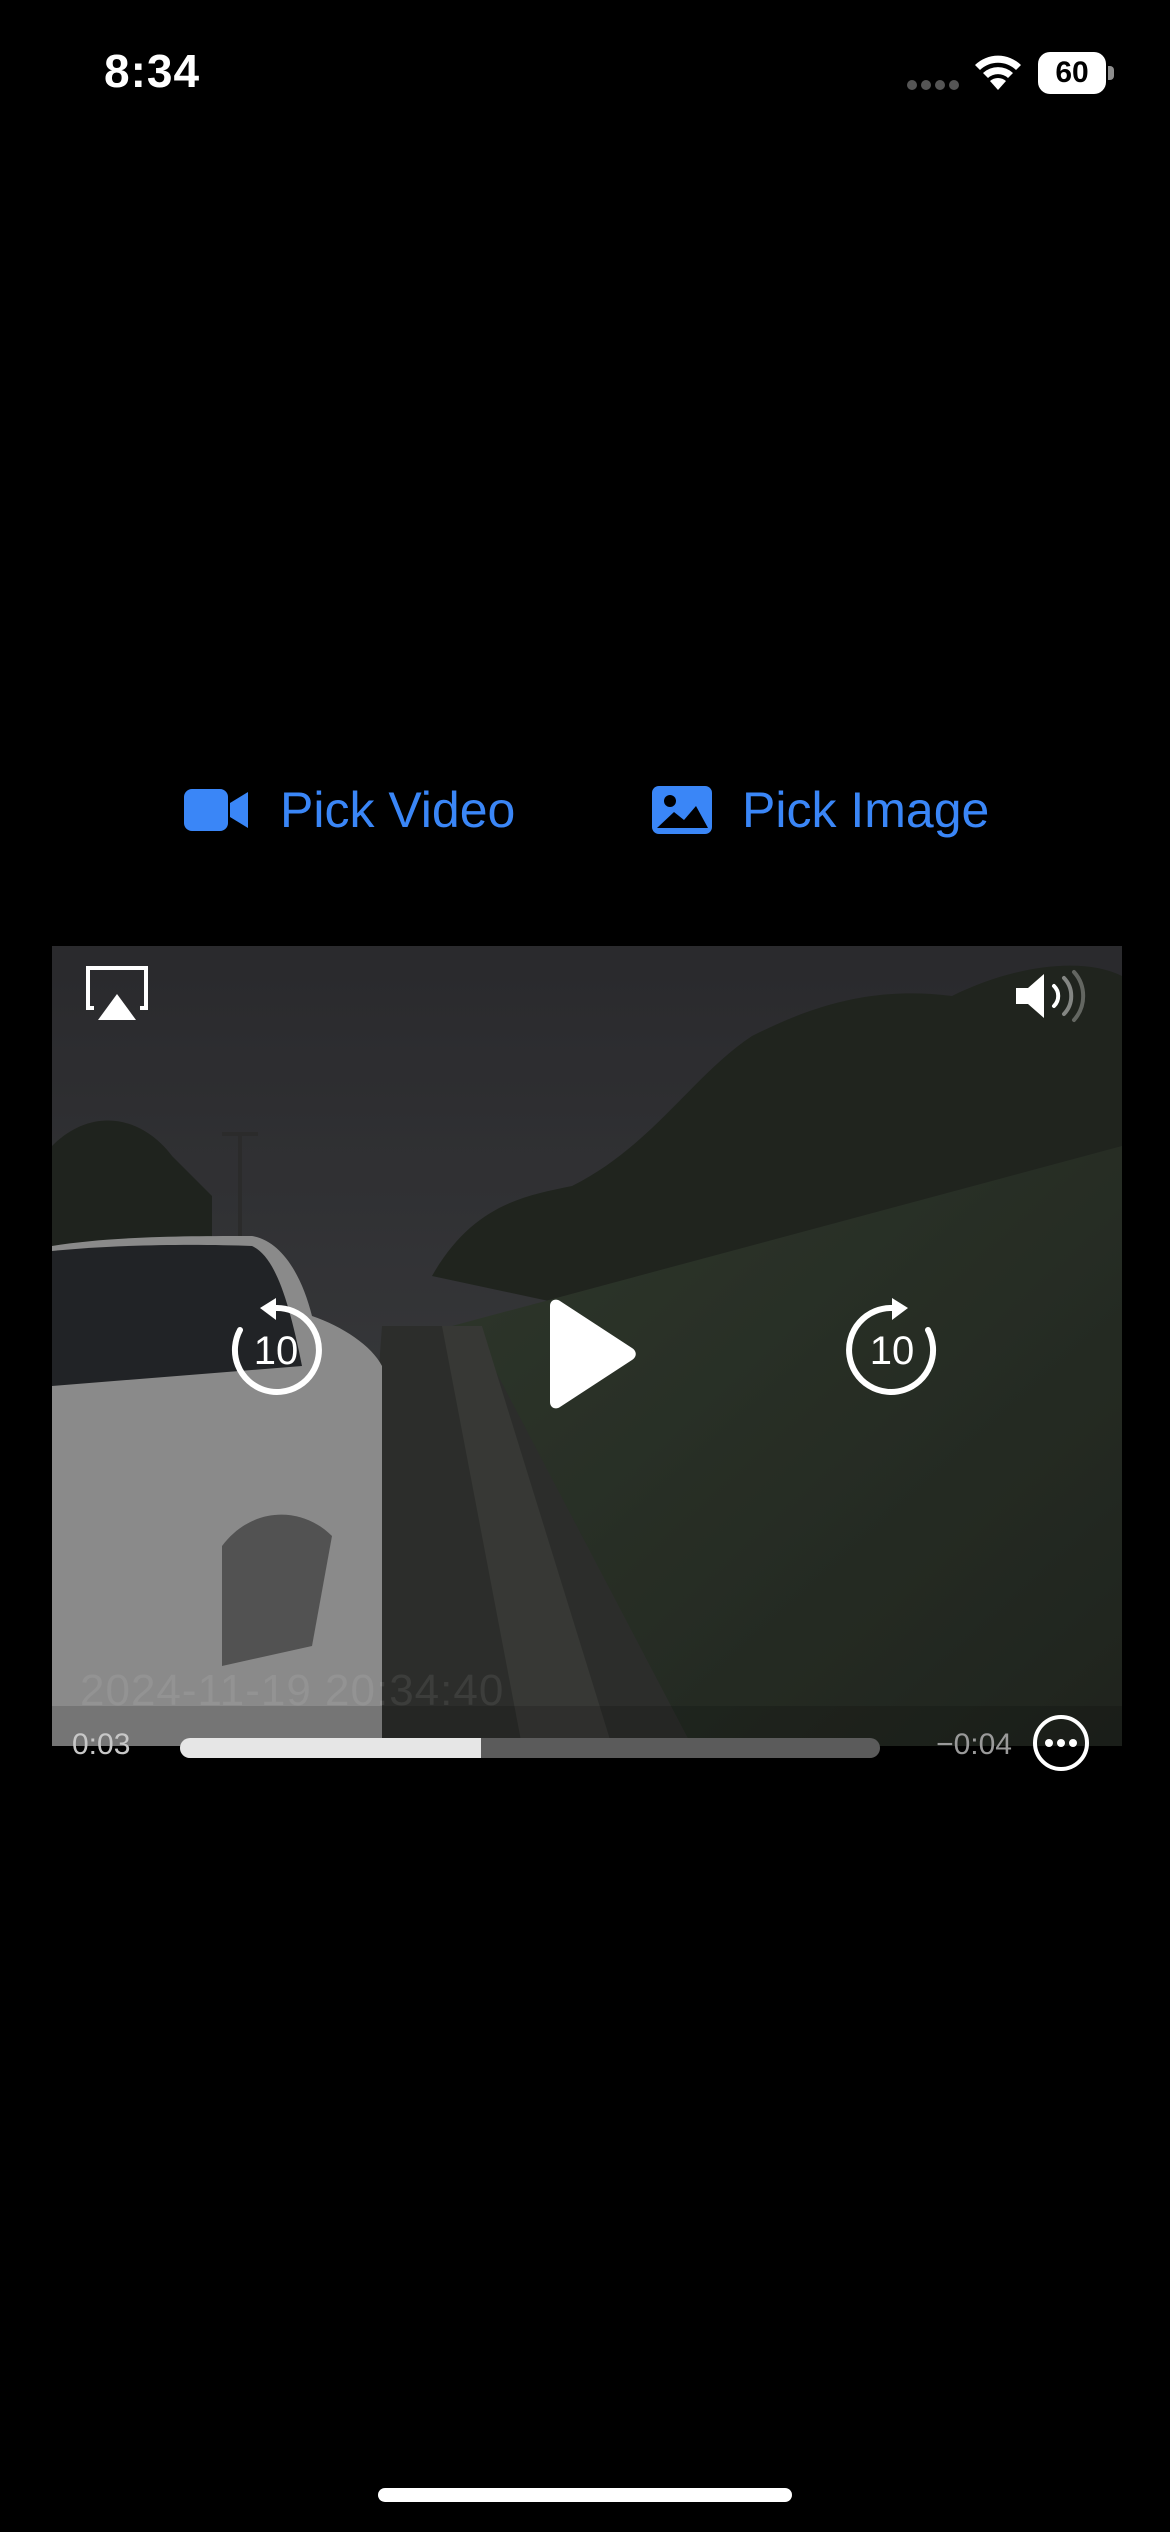  What do you see at coordinates (152, 71) in the screenshot?
I see `status-time: 8:34` at bounding box center [152, 71].